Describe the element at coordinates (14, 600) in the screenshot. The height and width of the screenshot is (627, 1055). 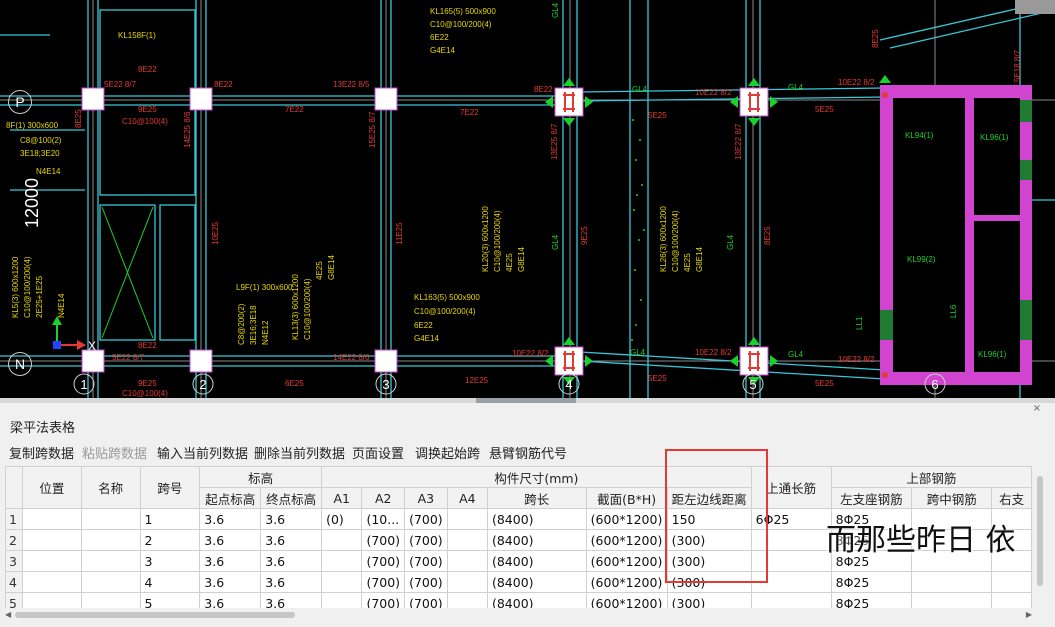
I see `row-number: 5` at that location.